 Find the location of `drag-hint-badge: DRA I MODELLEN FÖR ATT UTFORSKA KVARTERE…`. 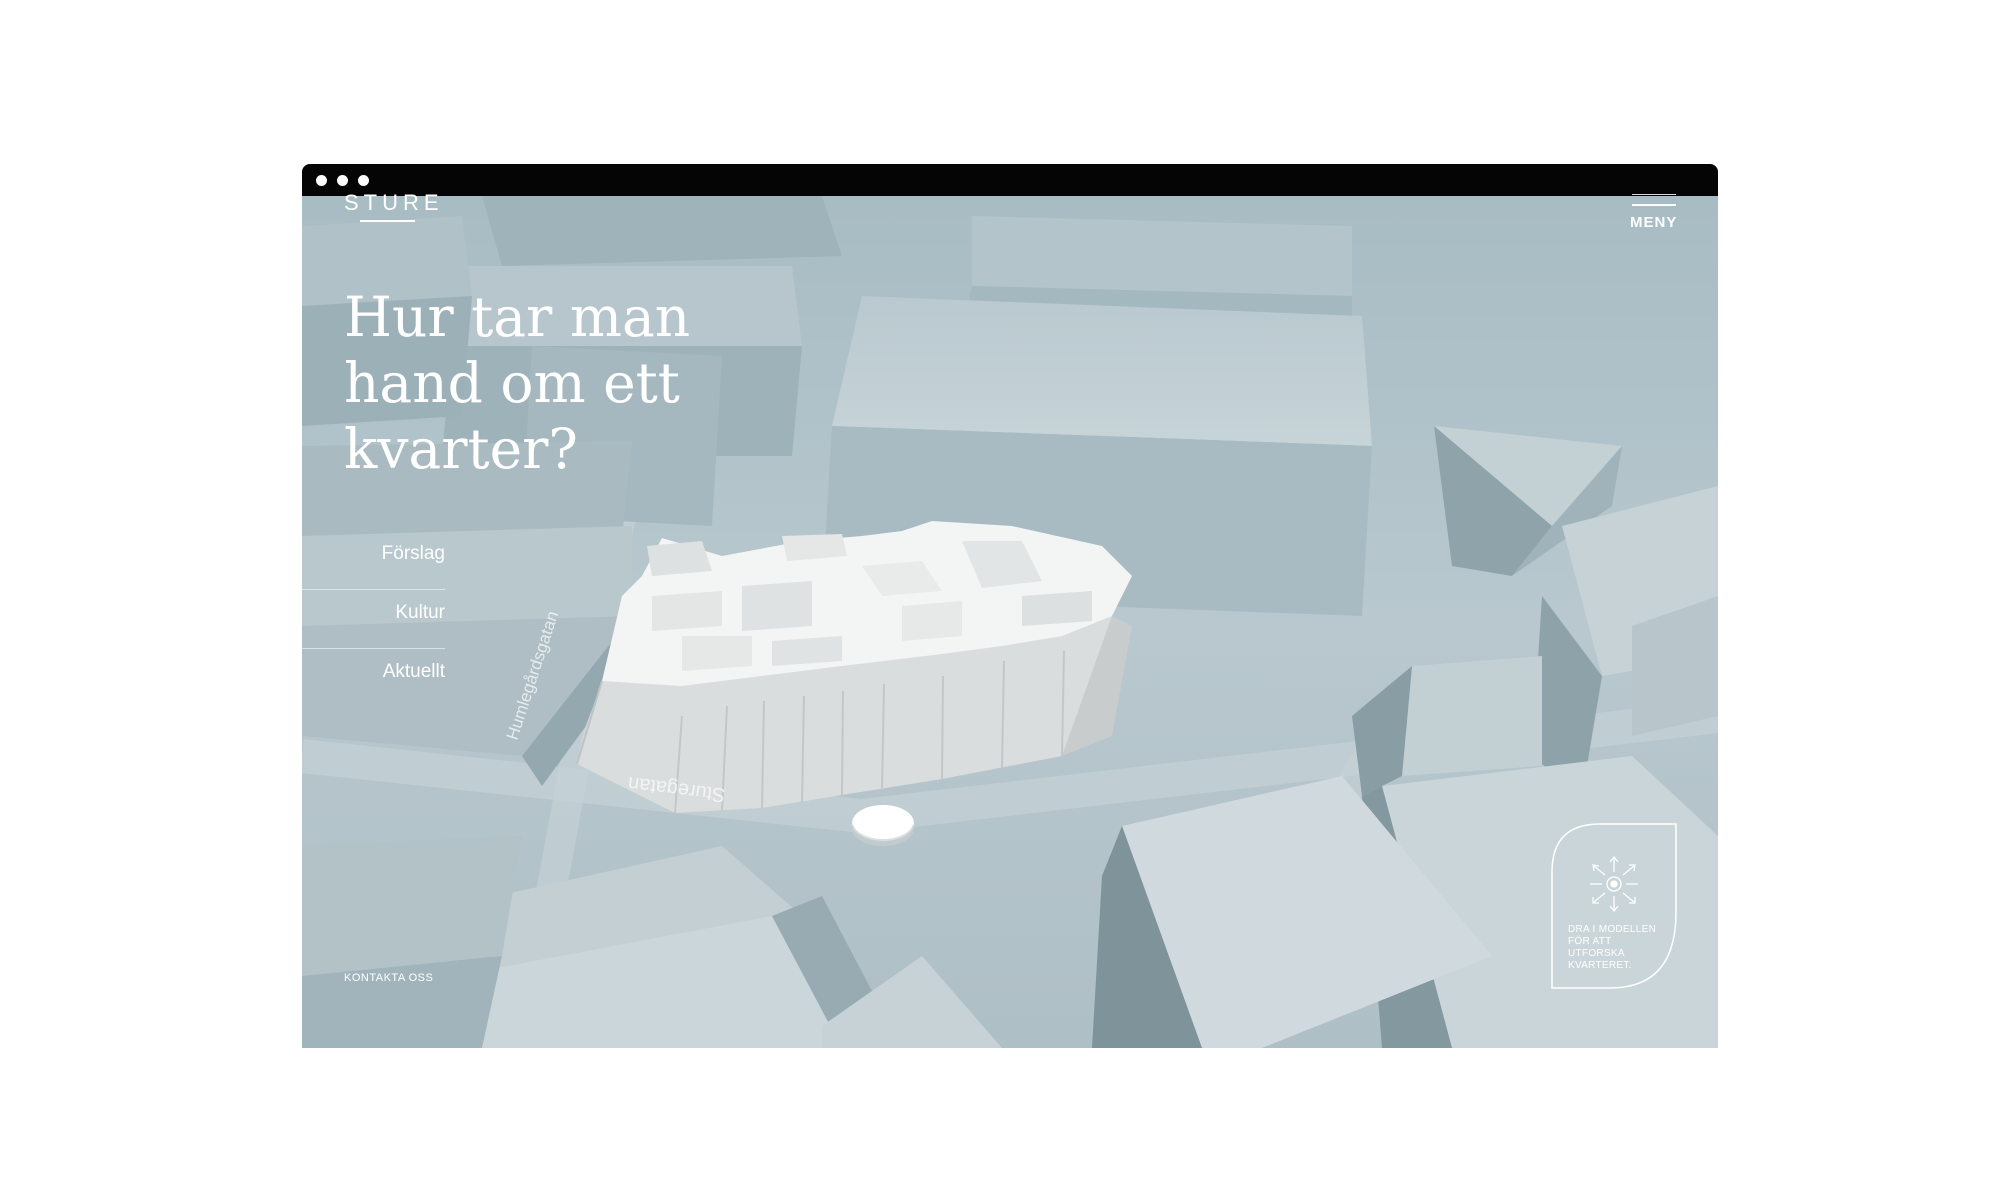

drag-hint-badge: DRA I MODELLEN FÖR ATT UTFORSKA KVARTERE… is located at coordinates (1614, 906).